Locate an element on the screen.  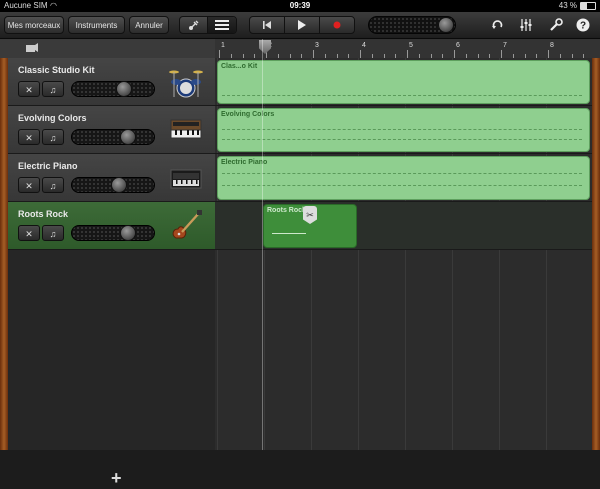
ruler-bar-number: 6 is located at coordinates (458, 45).